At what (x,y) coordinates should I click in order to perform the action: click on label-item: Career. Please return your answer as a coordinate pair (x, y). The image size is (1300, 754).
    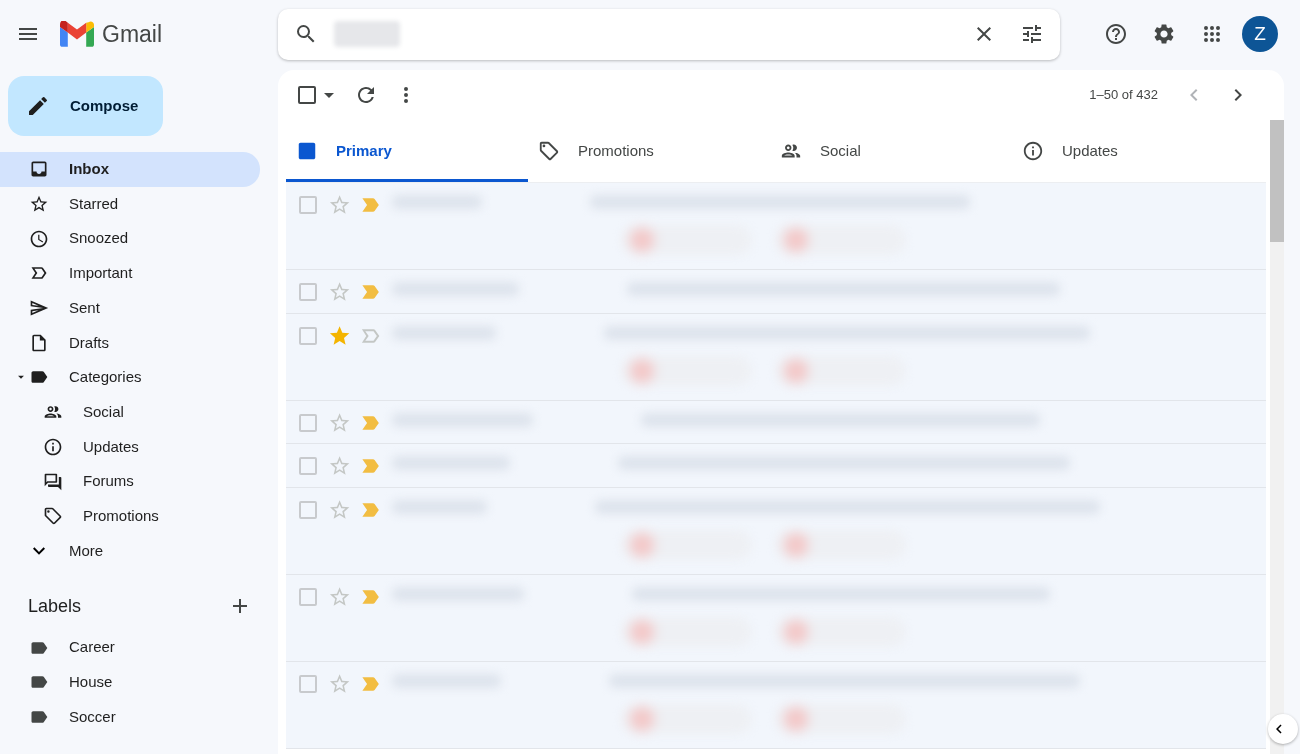
    Looking at the image, I should click on (130, 647).